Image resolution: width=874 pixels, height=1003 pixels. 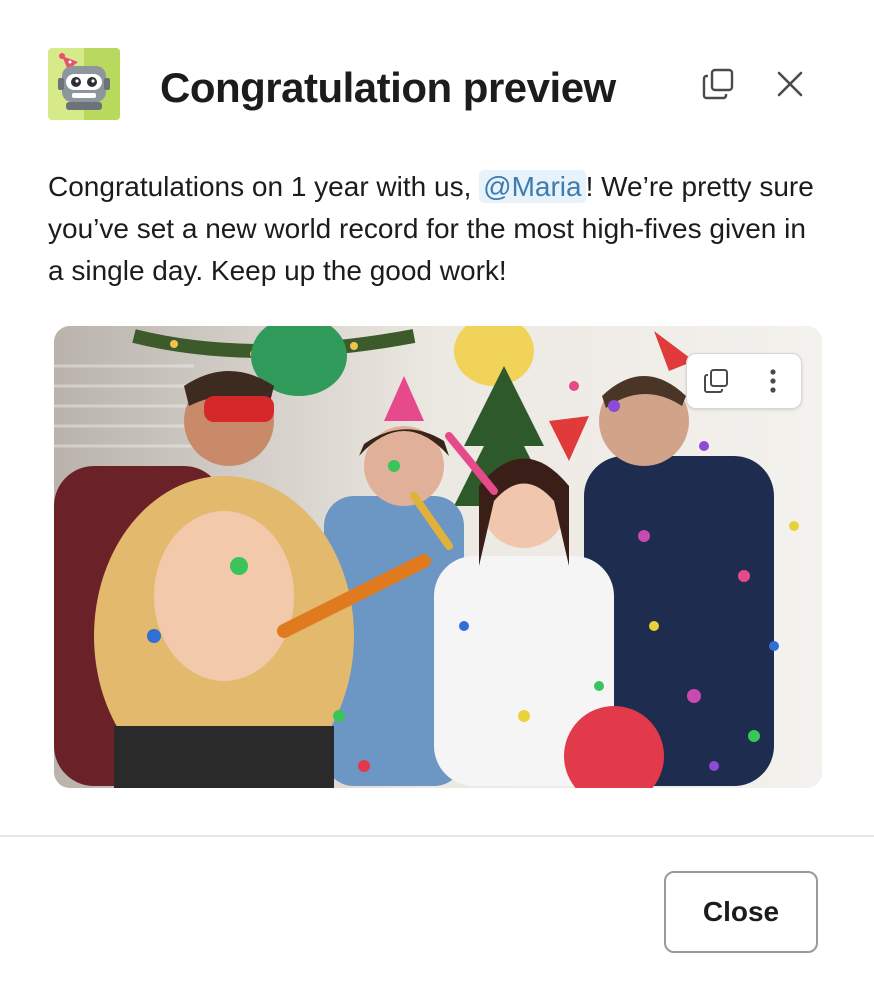 I want to click on close-icon, so click(x=790, y=84).